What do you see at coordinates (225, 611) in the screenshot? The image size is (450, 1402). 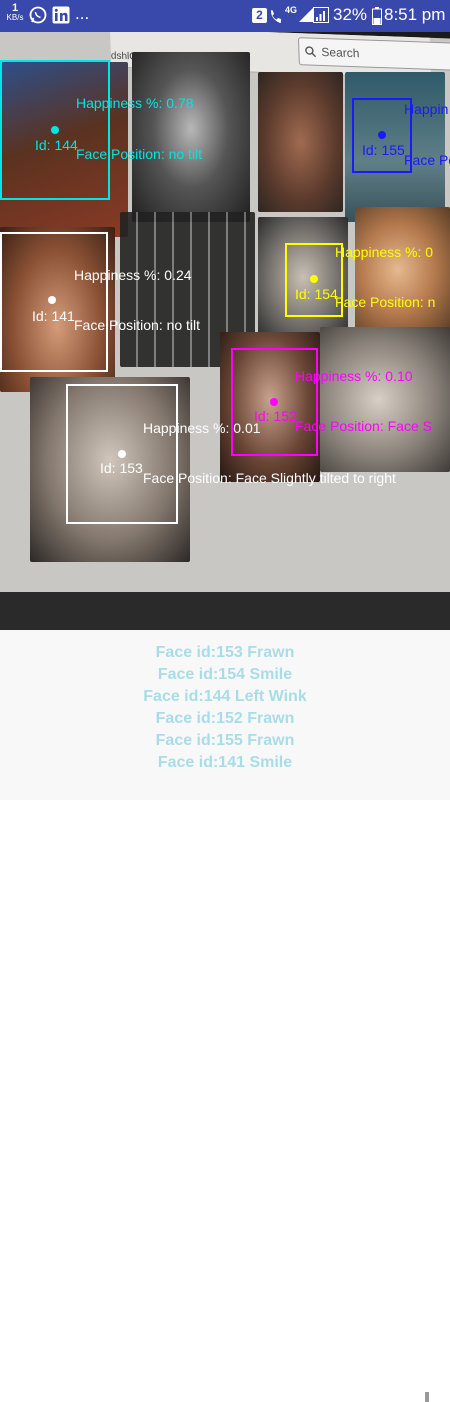 I see `laptop-taskbar` at bounding box center [225, 611].